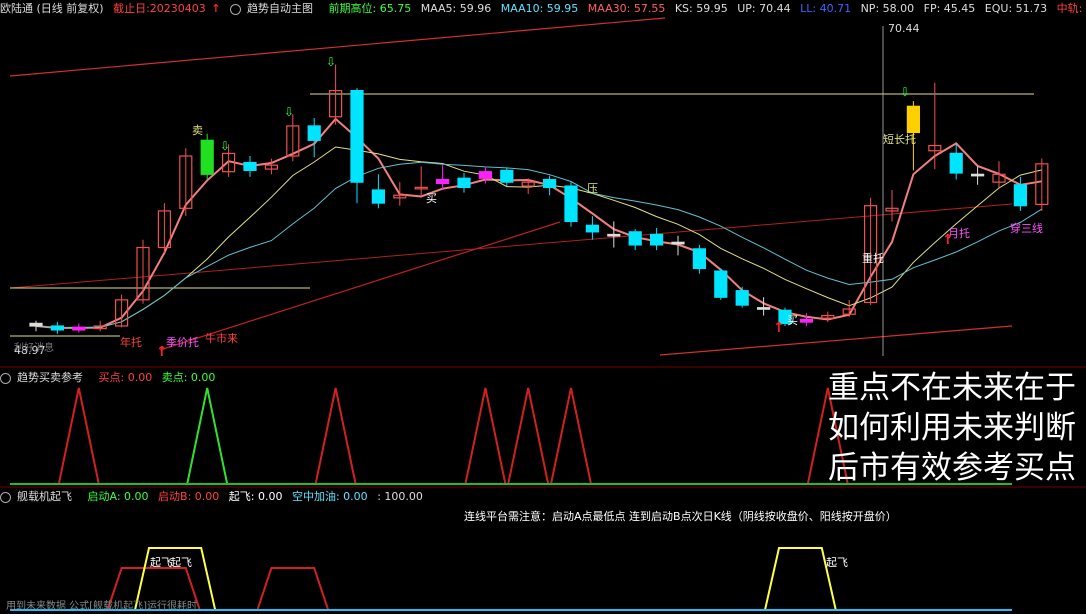 The height and width of the screenshot is (614, 1086). Describe the element at coordinates (131, 342) in the screenshot. I see `label-year-support: 年托` at that location.